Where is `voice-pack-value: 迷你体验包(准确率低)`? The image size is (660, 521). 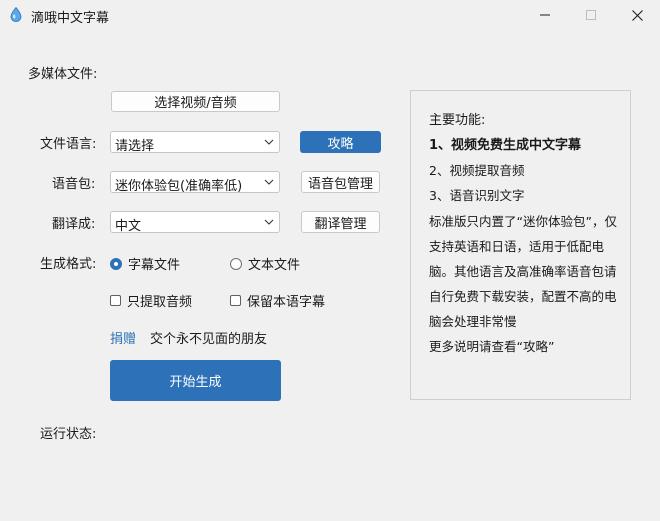
voice-pack-value: 迷你体验包(准确率低) is located at coordinates (179, 186).